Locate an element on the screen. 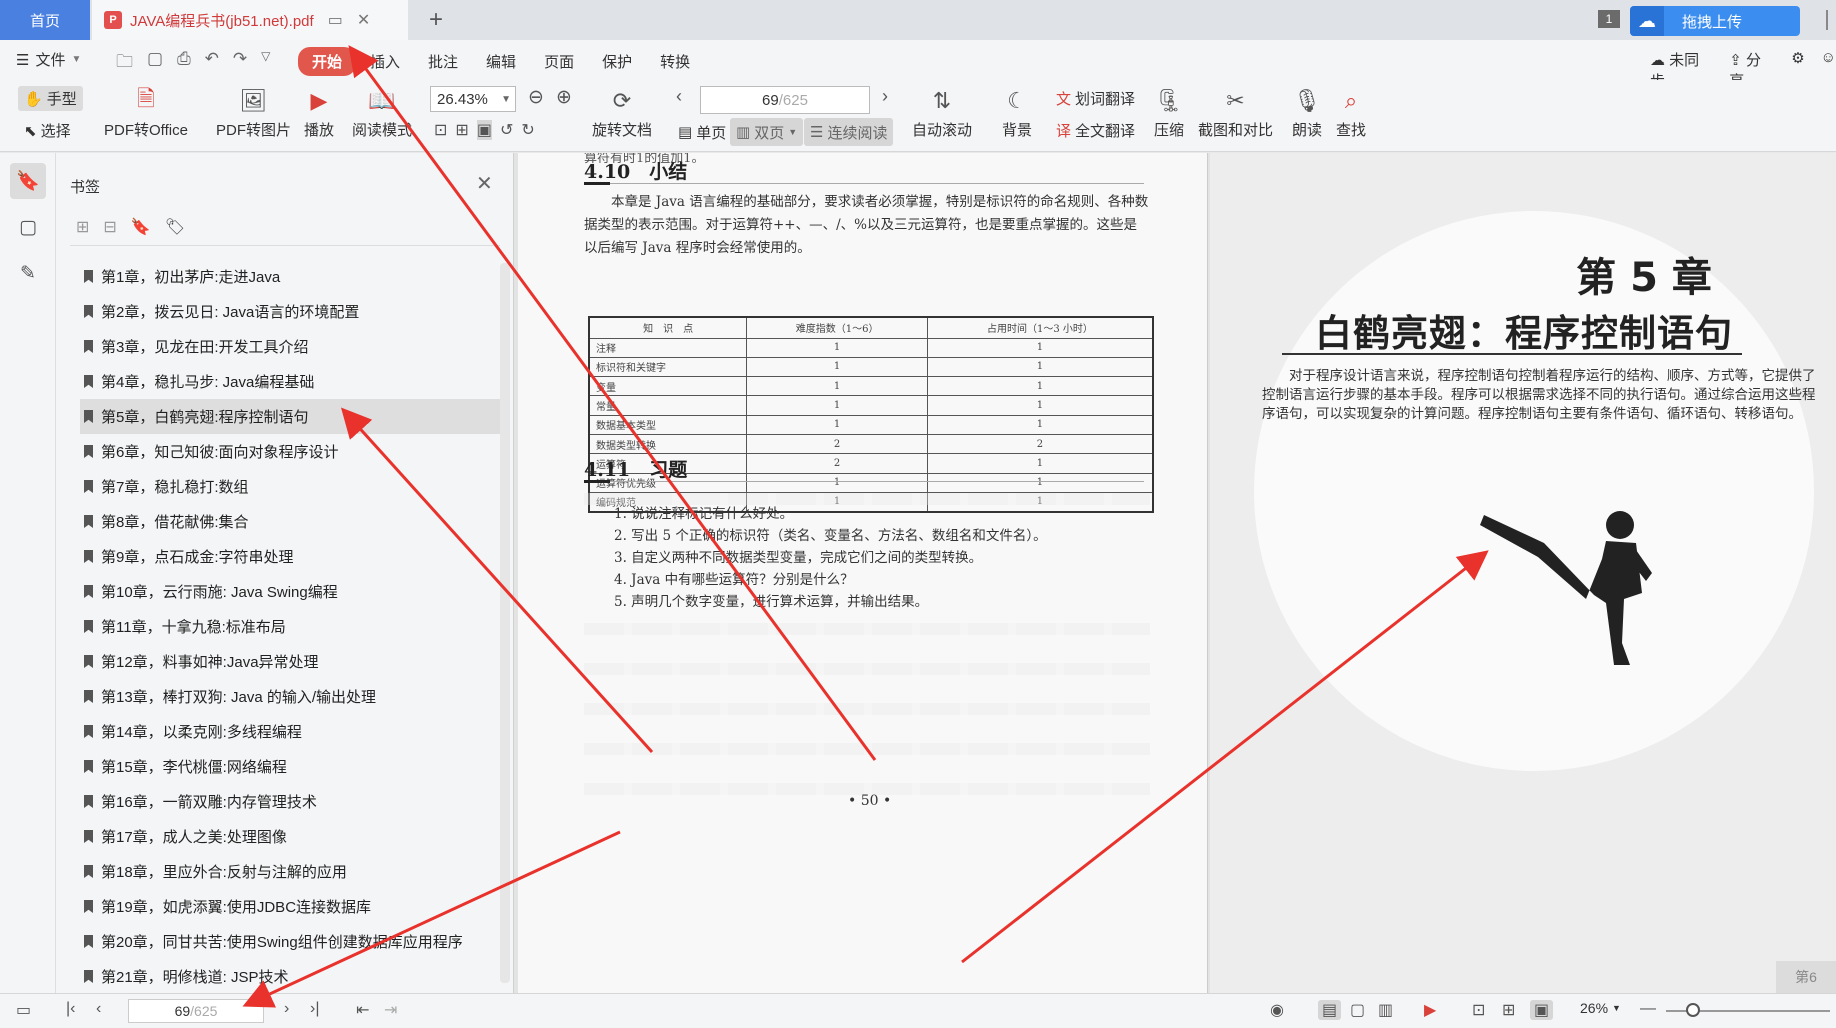  bookmark-item: 第12章，料事如神:Java异常处理 is located at coordinates (290, 661).